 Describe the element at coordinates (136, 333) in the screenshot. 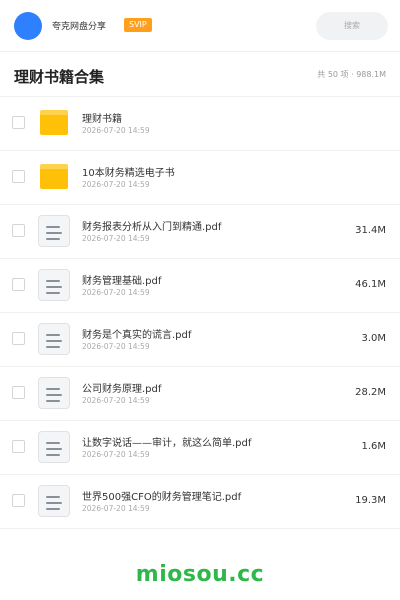

I see `file-name: 财务是个真实的谎言.pdf` at that location.